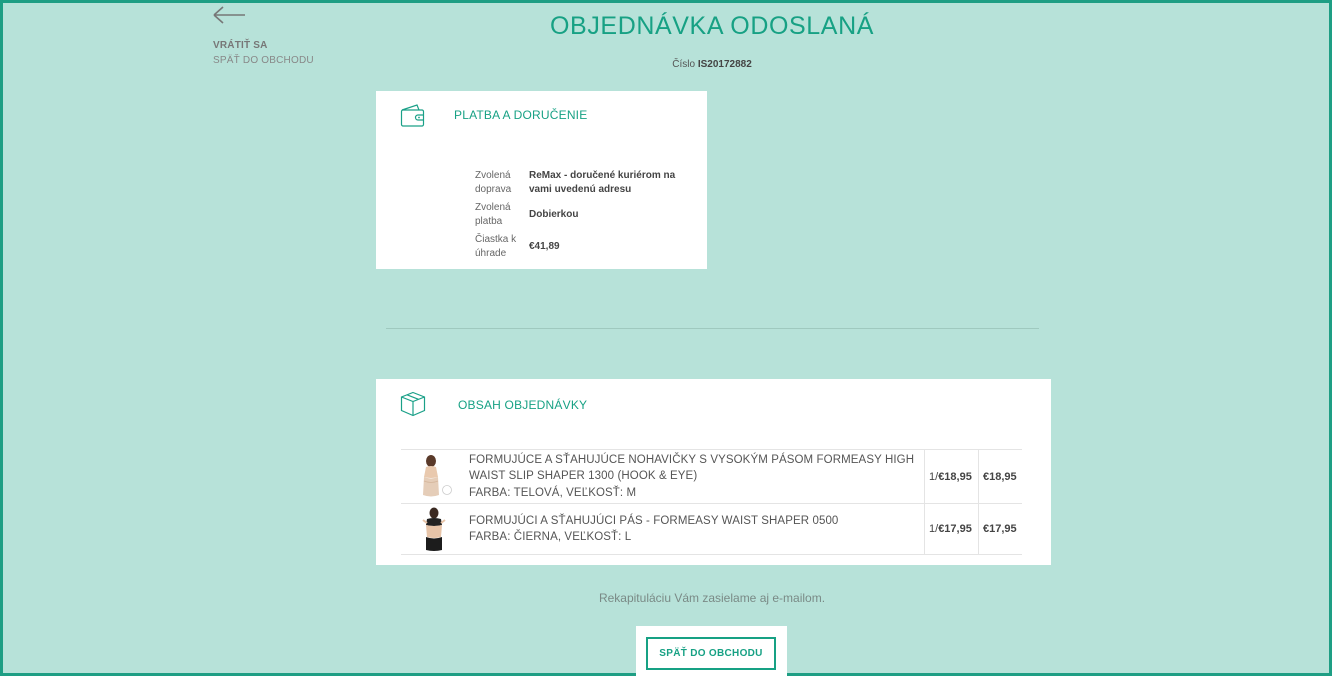  I want to click on order-card-title: OBSAH OBJEDNÁVKY, so click(523, 405).